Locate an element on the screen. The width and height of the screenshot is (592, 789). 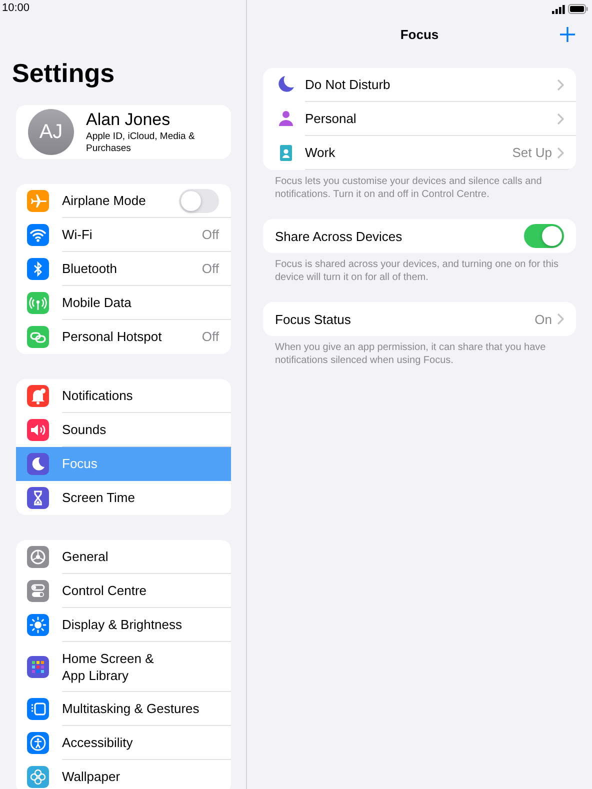
profile-card: AJ Alan Jones Apple ID, iCloud, Media & Purchases is located at coordinates (123, 132).